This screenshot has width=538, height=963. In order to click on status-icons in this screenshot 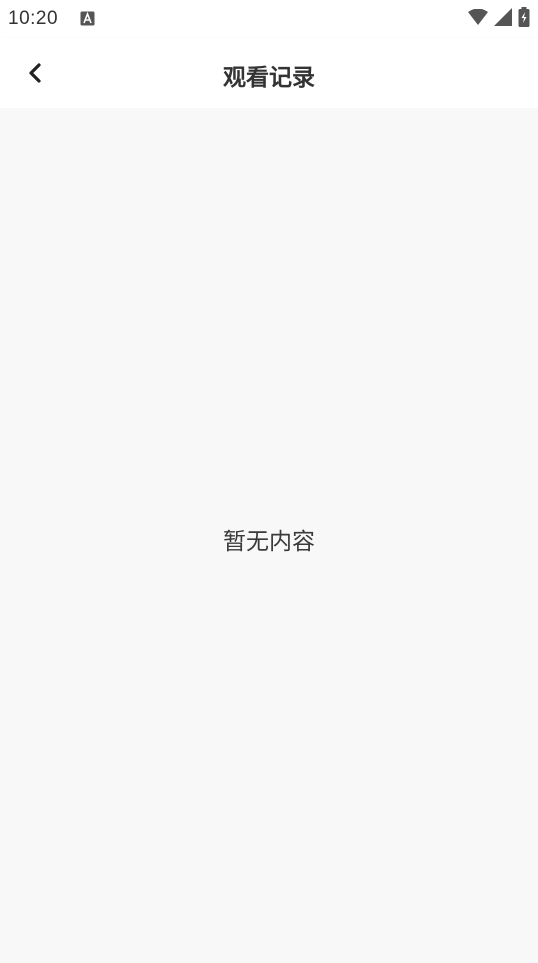, I will do `click(499, 19)`.